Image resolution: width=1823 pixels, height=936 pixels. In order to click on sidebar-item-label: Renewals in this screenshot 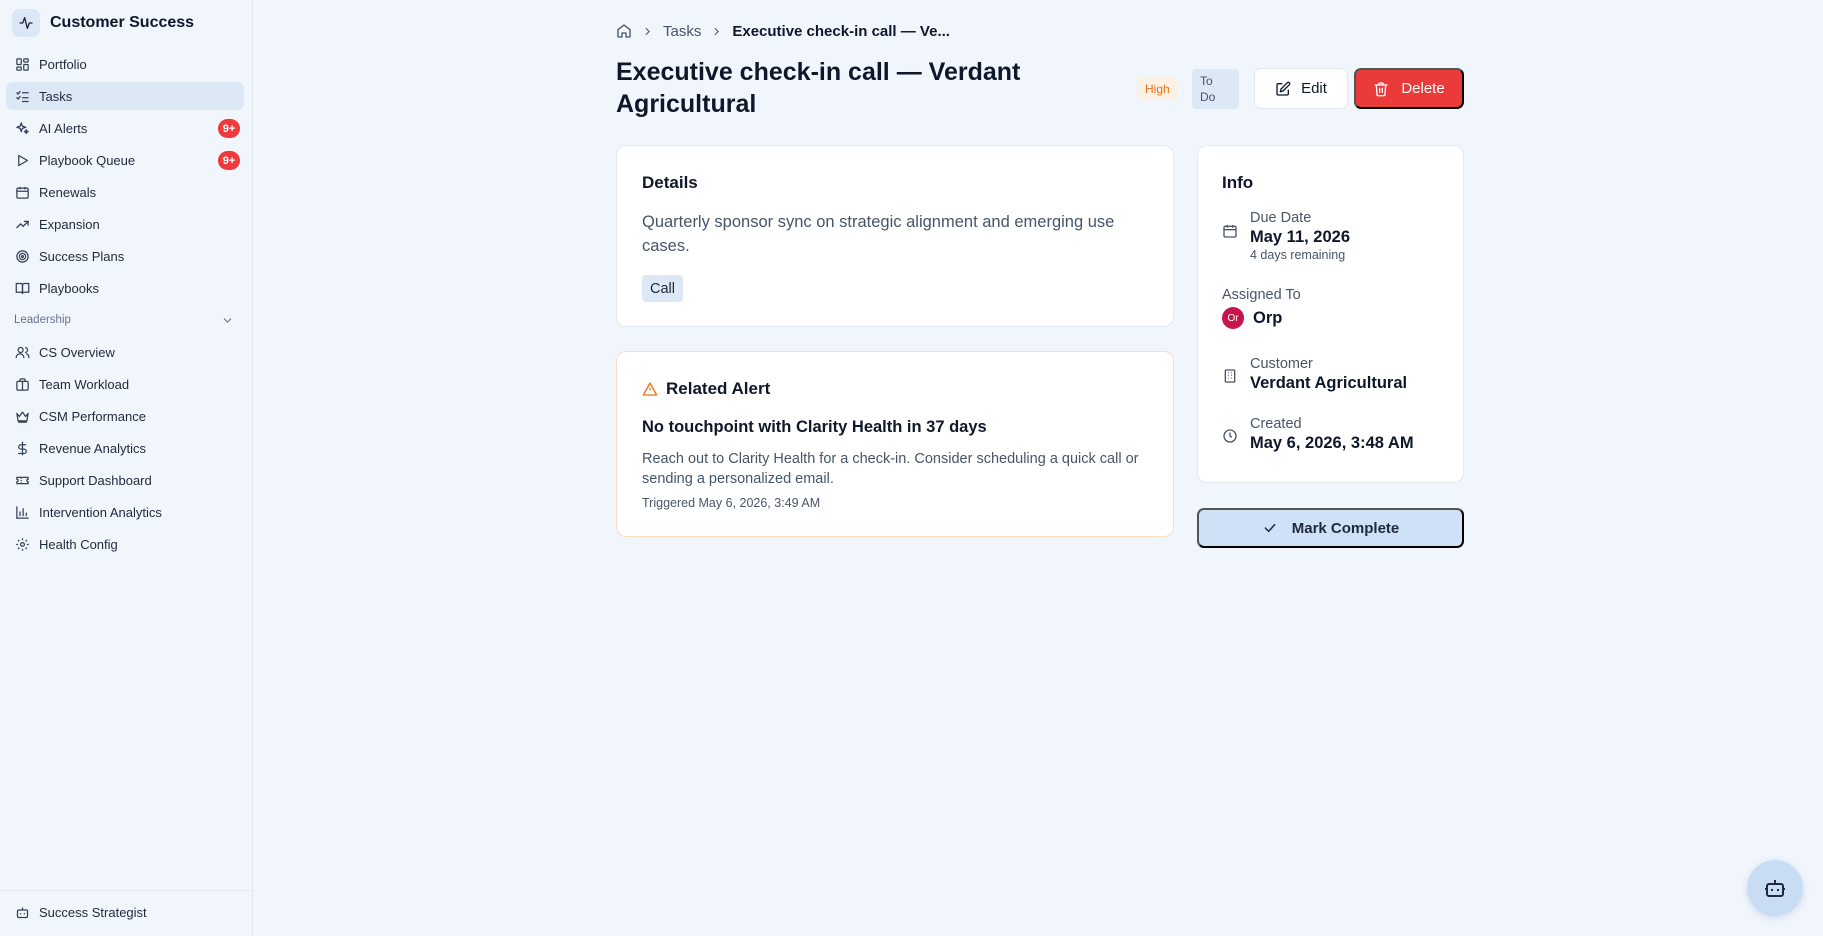, I will do `click(68, 192)`.